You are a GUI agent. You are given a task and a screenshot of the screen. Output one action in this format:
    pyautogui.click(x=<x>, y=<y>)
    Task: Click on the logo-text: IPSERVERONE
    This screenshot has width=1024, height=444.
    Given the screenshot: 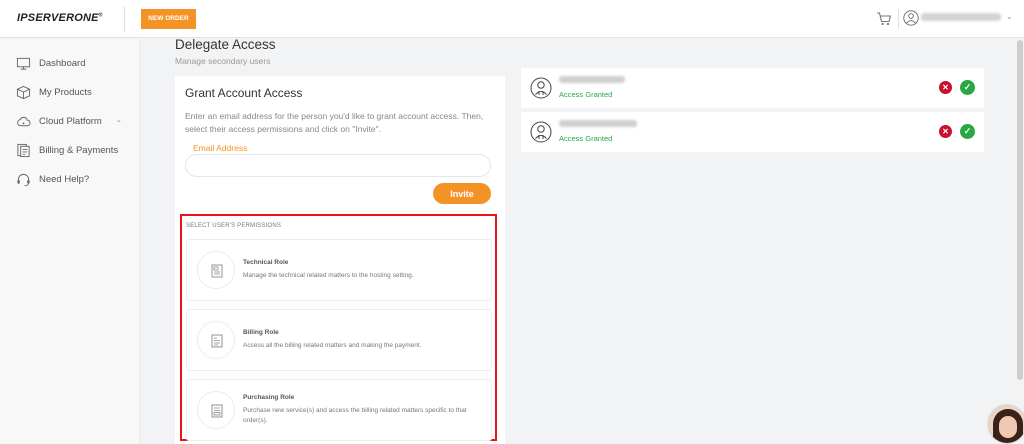 What is the action you would take?
    pyautogui.click(x=58, y=18)
    